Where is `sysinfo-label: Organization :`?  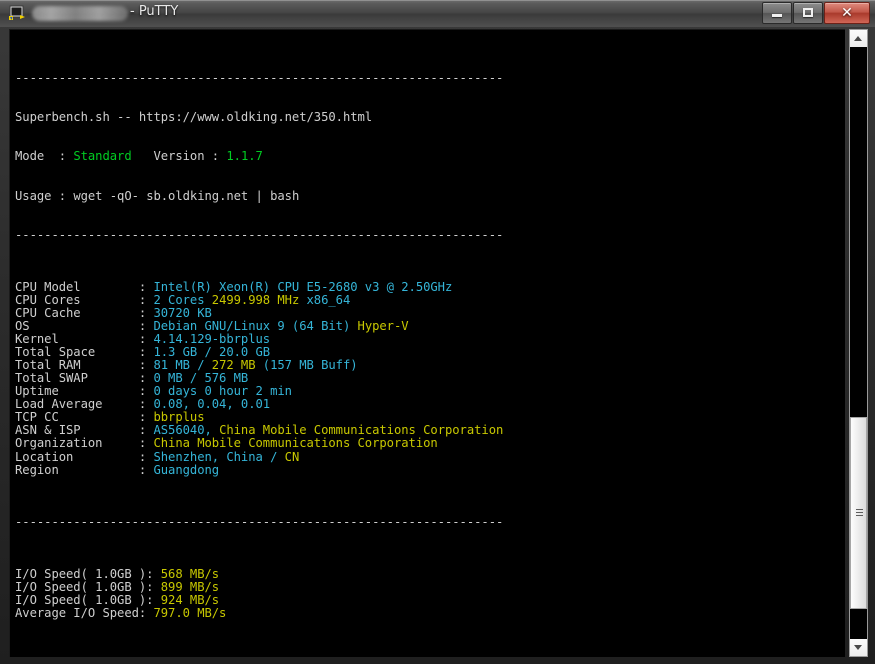
sysinfo-label: Organization : is located at coordinates (84, 443).